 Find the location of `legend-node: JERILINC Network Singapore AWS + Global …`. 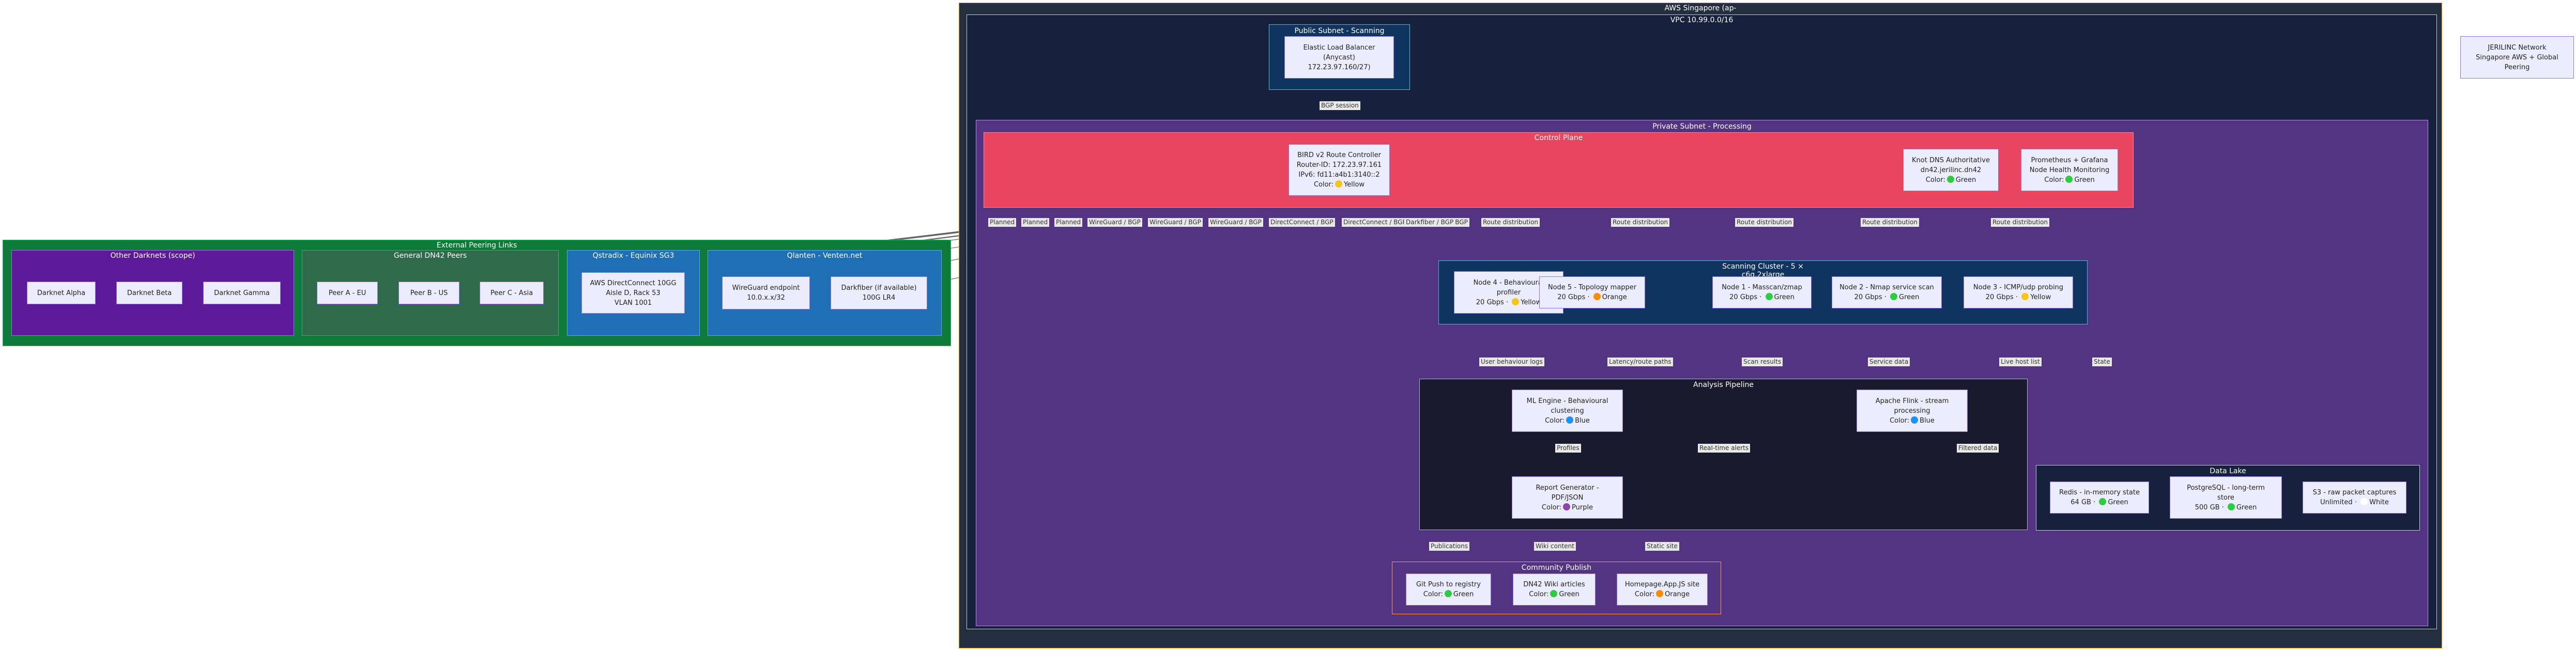

legend-node: JERILINC Network Singapore AWS + Global … is located at coordinates (2517, 57).